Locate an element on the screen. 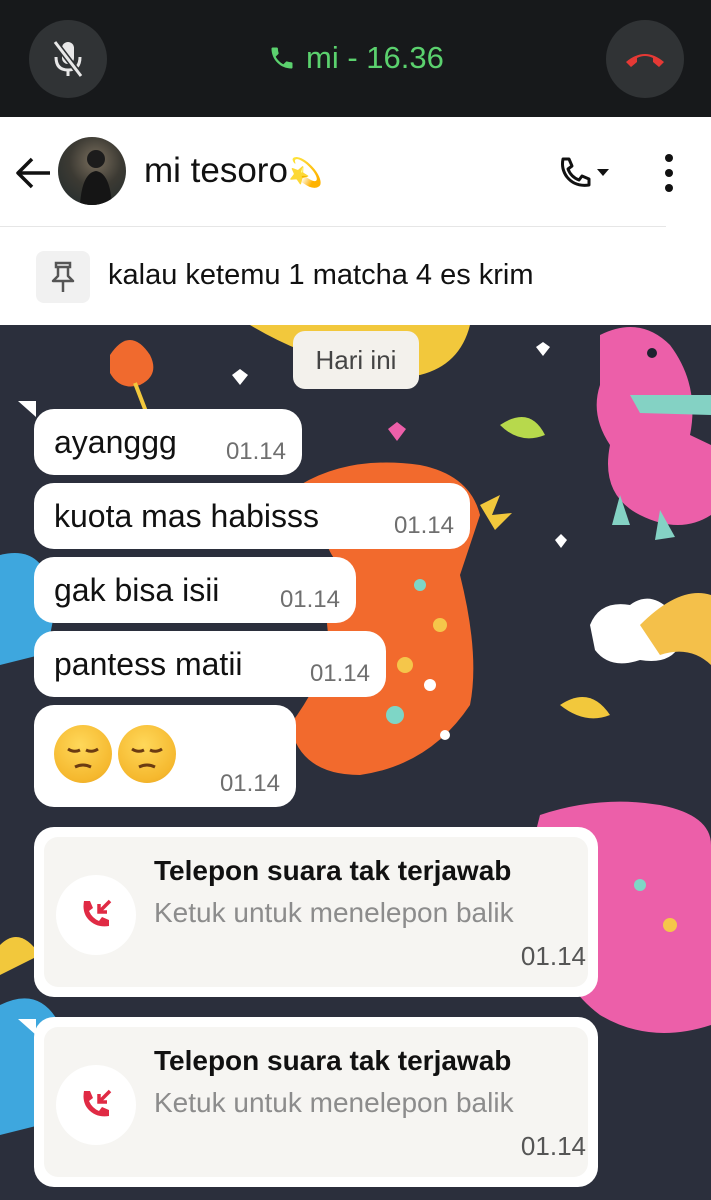 The width and height of the screenshot is (711, 1200). pinned-message-text: kalau ketemu 1 matcha 4 es krim is located at coordinates (321, 275).